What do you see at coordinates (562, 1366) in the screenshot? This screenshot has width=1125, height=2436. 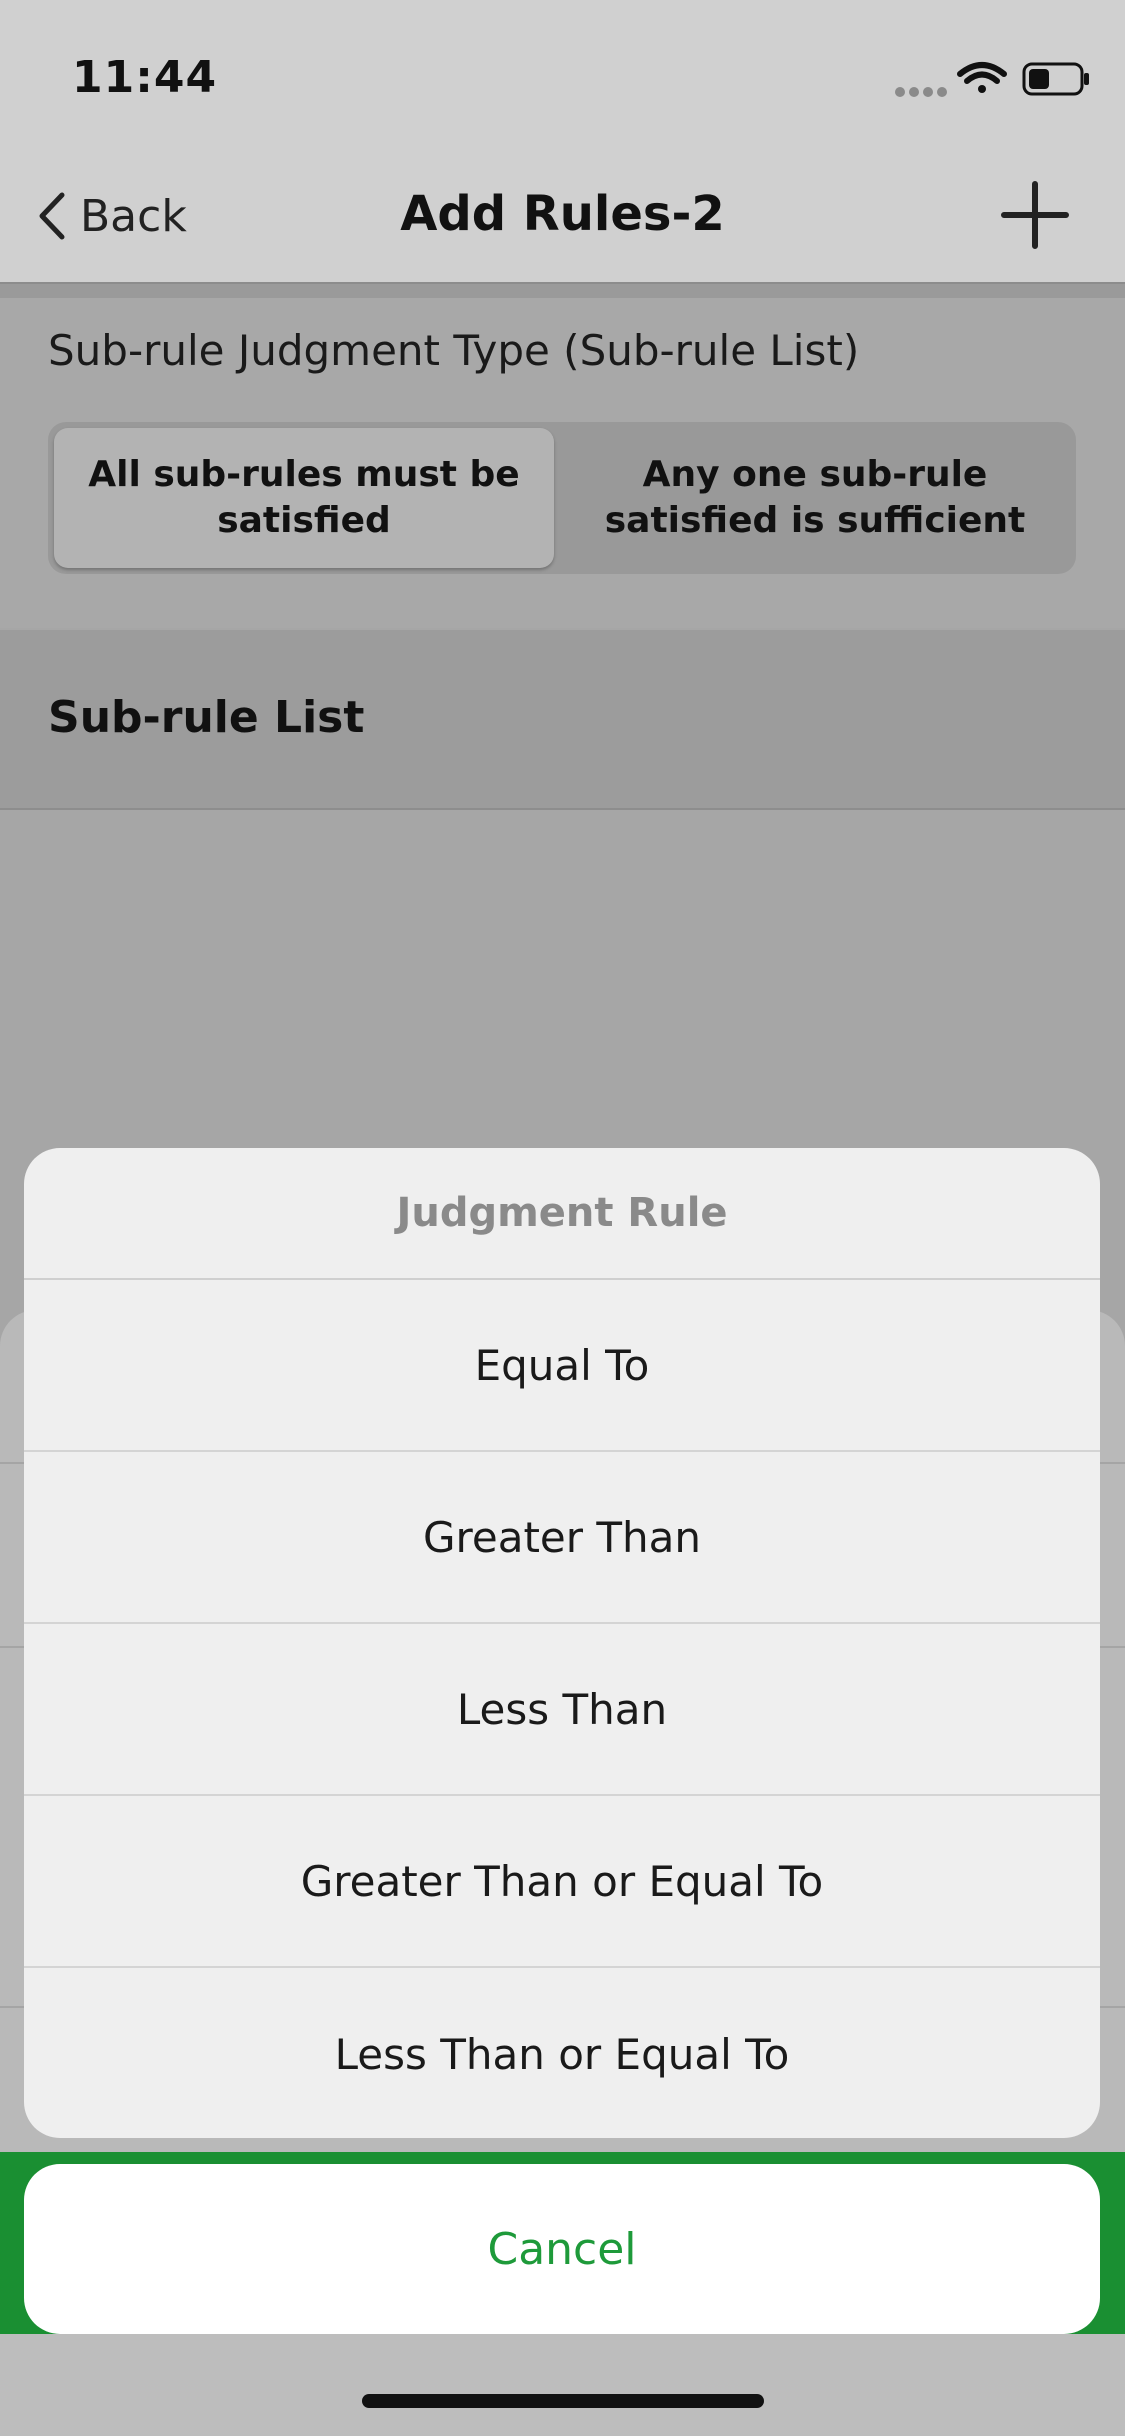 I see `option-equal-to: Equal To` at bounding box center [562, 1366].